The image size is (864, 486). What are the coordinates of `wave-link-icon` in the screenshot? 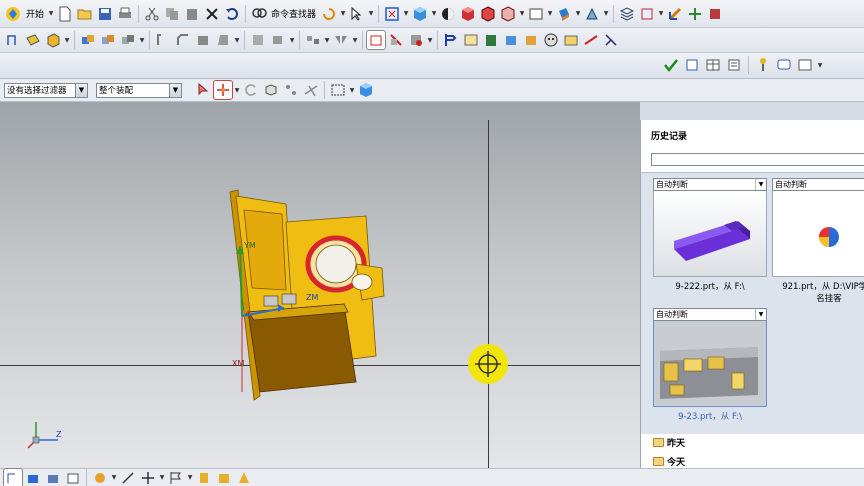 It's located at (531, 40).